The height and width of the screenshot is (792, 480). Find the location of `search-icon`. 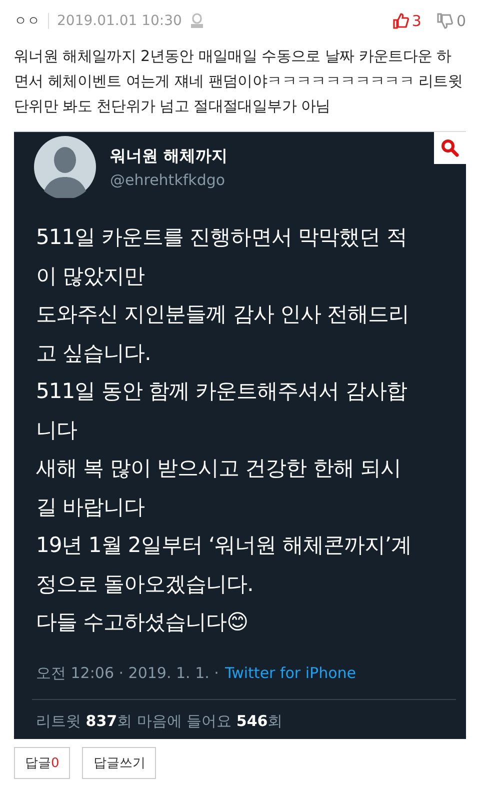

search-icon is located at coordinates (450, 148).